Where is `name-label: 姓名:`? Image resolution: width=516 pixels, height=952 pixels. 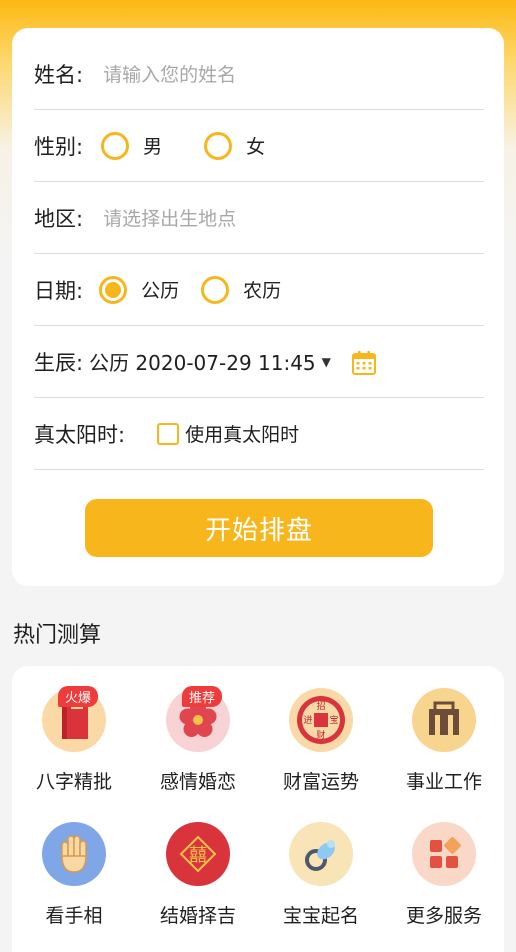
name-label: 姓名: is located at coordinates (59, 74).